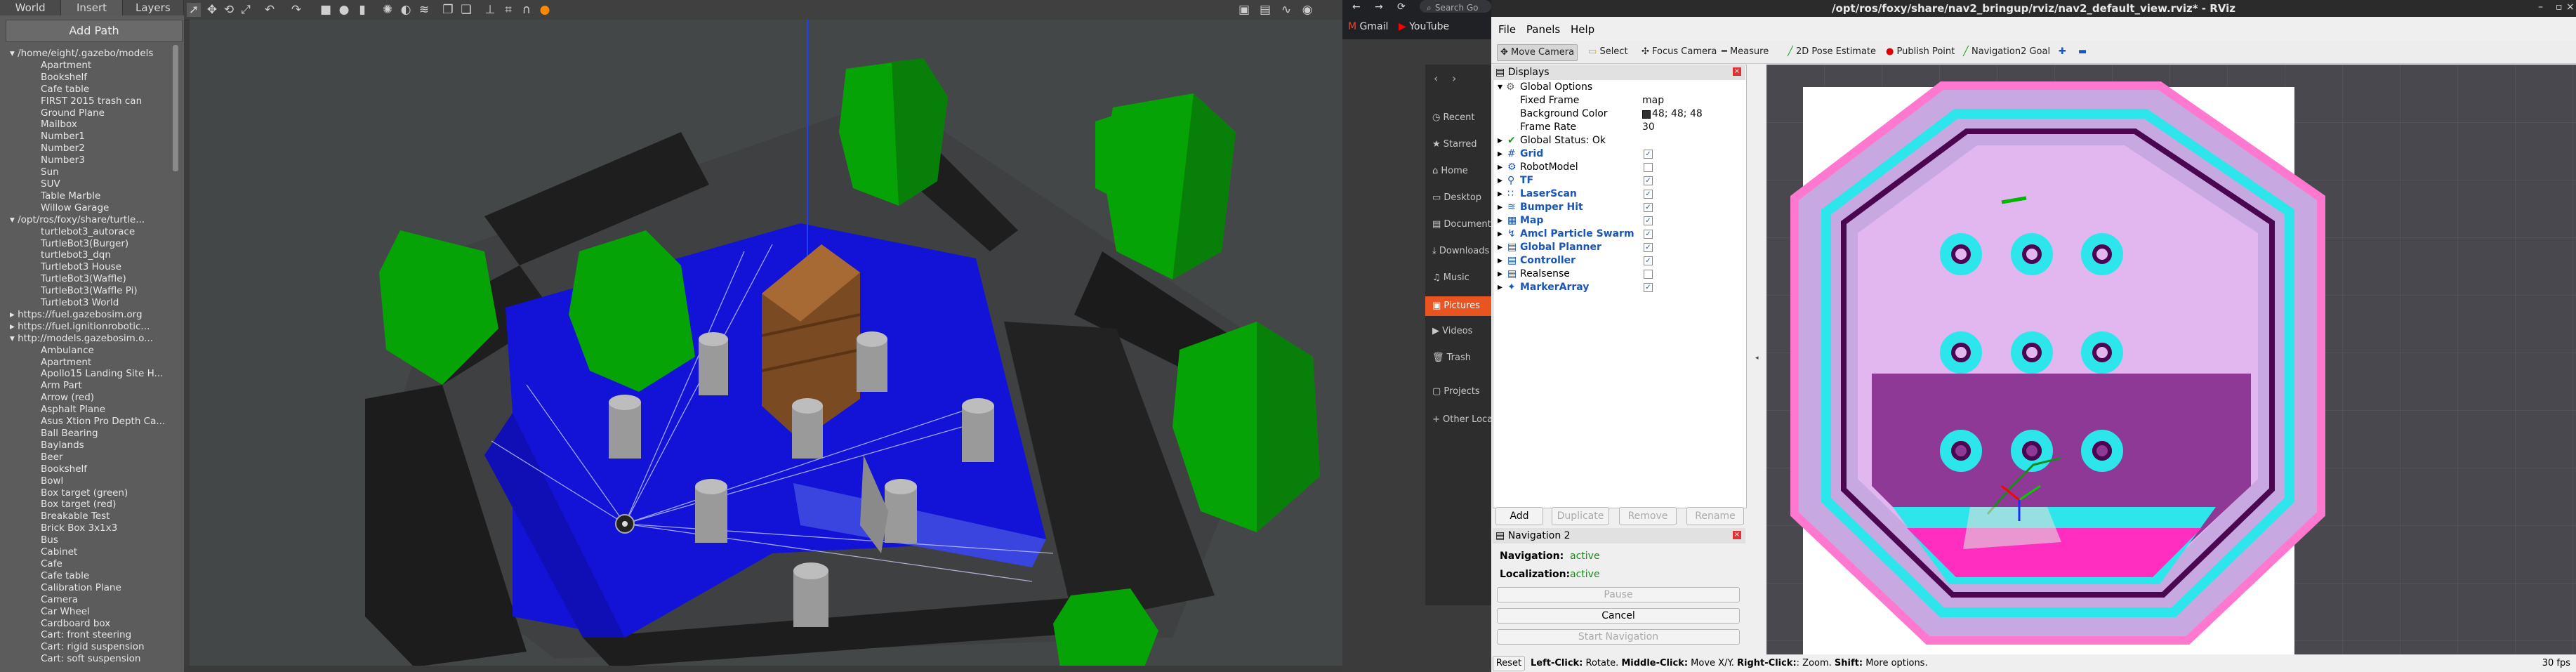 This screenshot has height=672, width=2576. I want to click on tree-path-node: ▸ https://fuel.gazebosim.org, so click(89, 315).